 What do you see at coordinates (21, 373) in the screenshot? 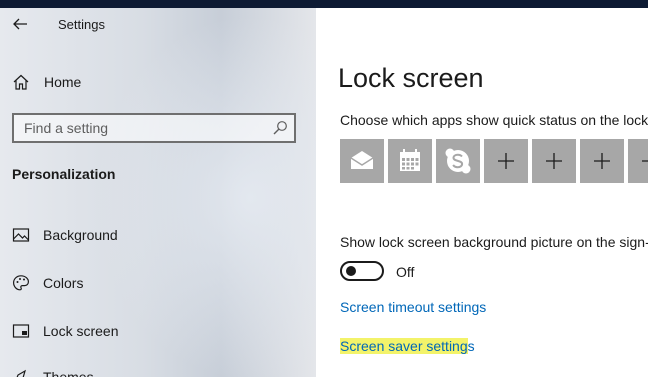
I see `themes-icon` at bounding box center [21, 373].